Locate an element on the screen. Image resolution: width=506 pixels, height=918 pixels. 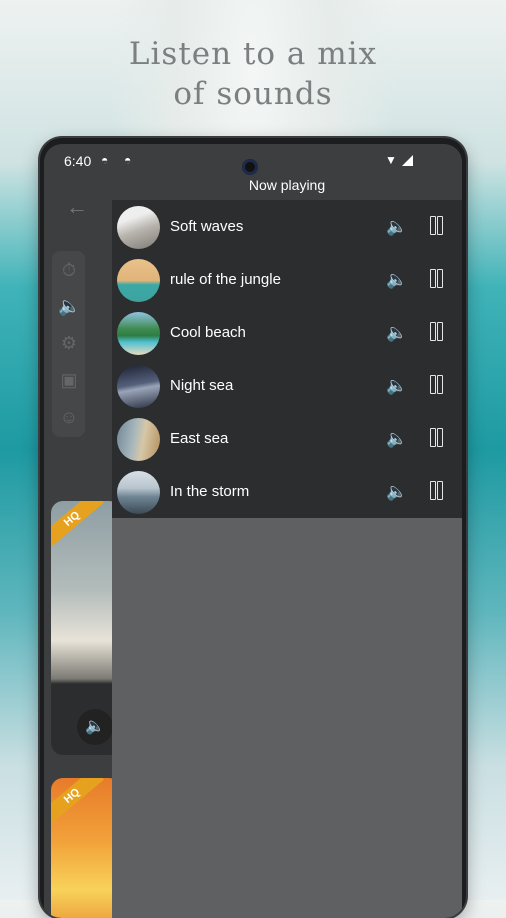
sound-card: HQ is located at coordinates (86, 848).